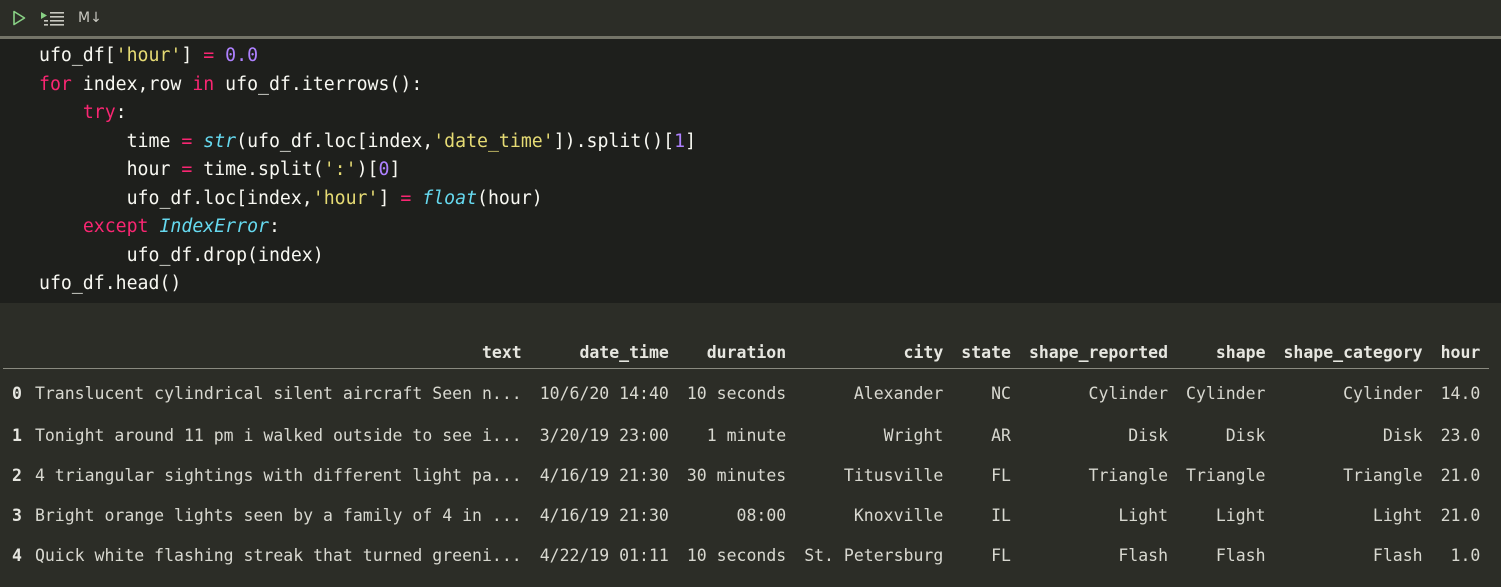 Image resolution: width=1501 pixels, height=587 pixels. I want to click on run-below-icon, so click(52, 19).